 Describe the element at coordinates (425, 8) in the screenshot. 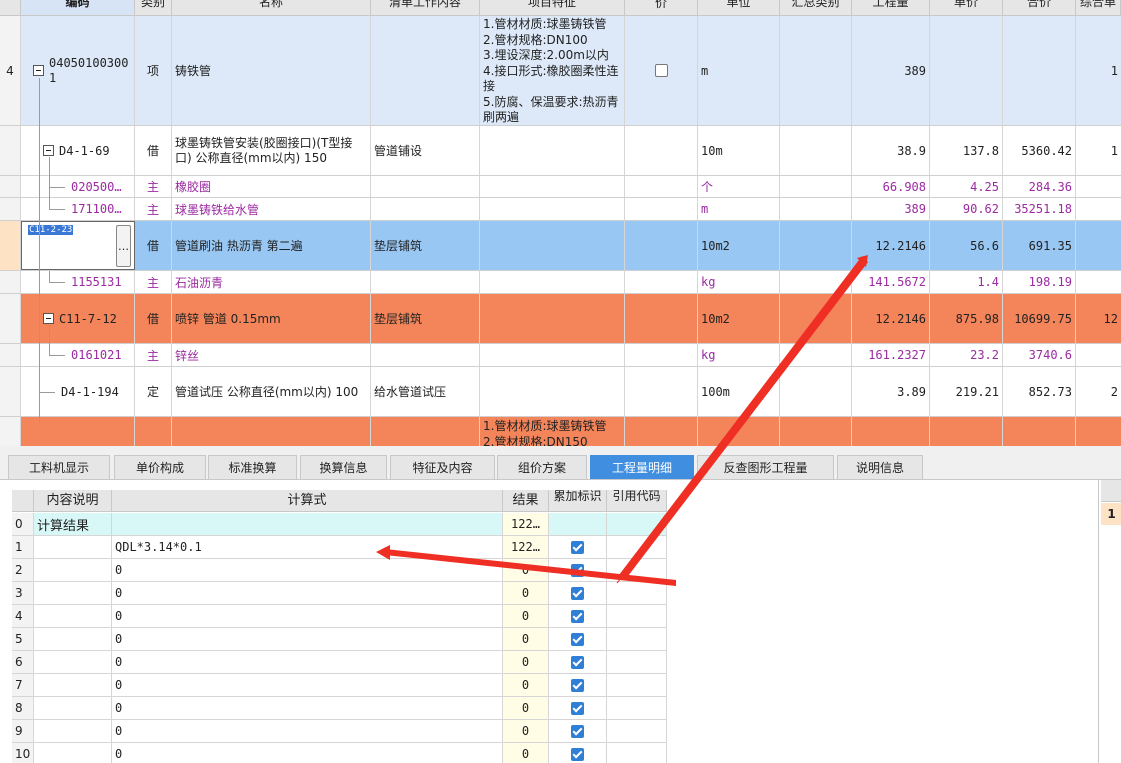

I see `header-work: 清单工作内容` at that location.